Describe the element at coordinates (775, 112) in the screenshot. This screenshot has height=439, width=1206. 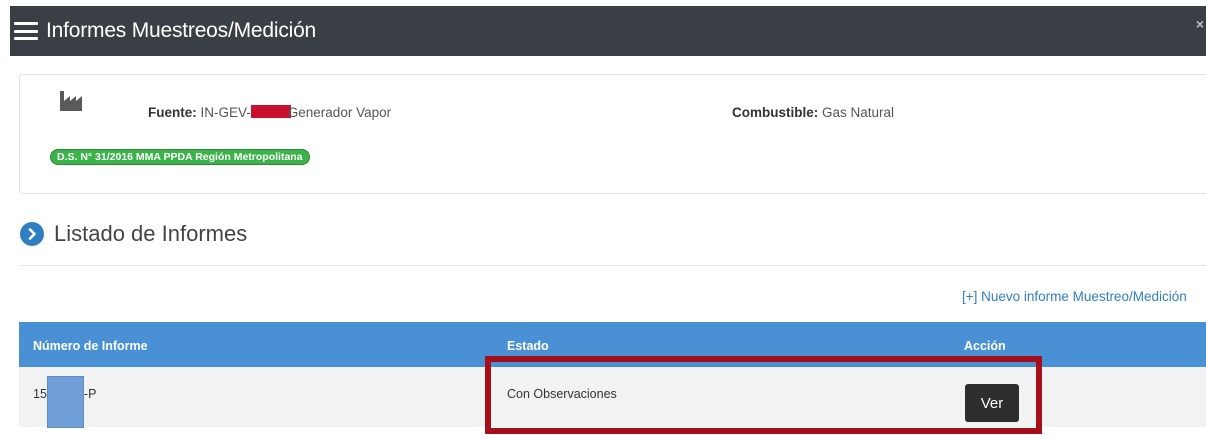
I see `combustible-label: Combustible:` at that location.